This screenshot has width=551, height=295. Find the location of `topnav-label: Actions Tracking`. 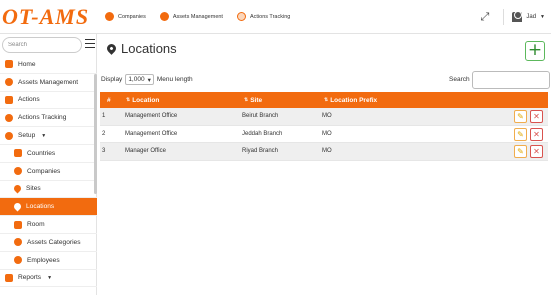

topnav-label: Actions Tracking is located at coordinates (270, 16).